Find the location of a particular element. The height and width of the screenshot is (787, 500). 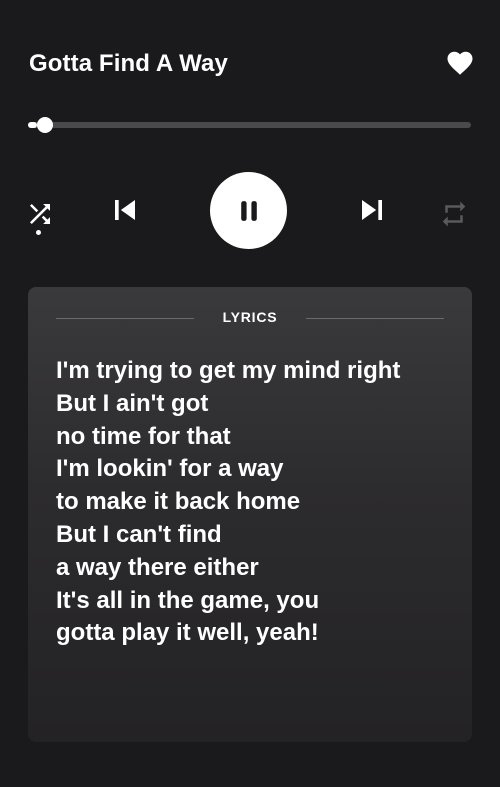

pause-icon is located at coordinates (248, 210).